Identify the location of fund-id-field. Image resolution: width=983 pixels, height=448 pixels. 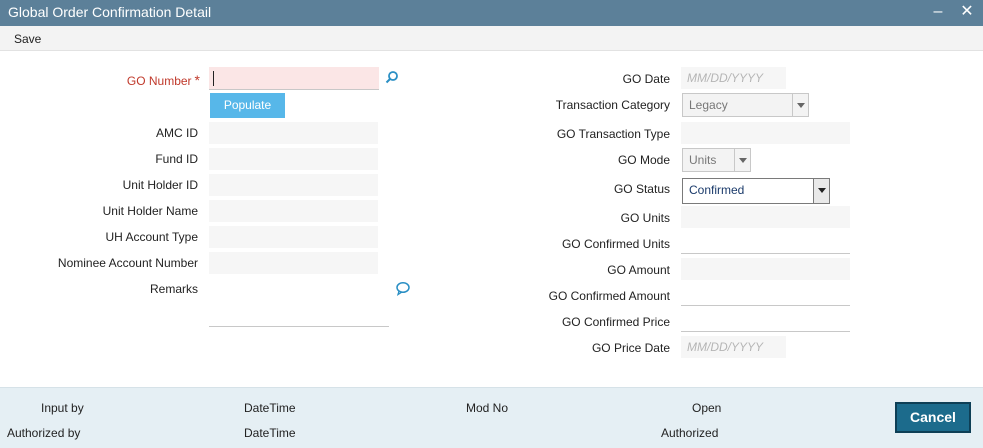
(293, 159).